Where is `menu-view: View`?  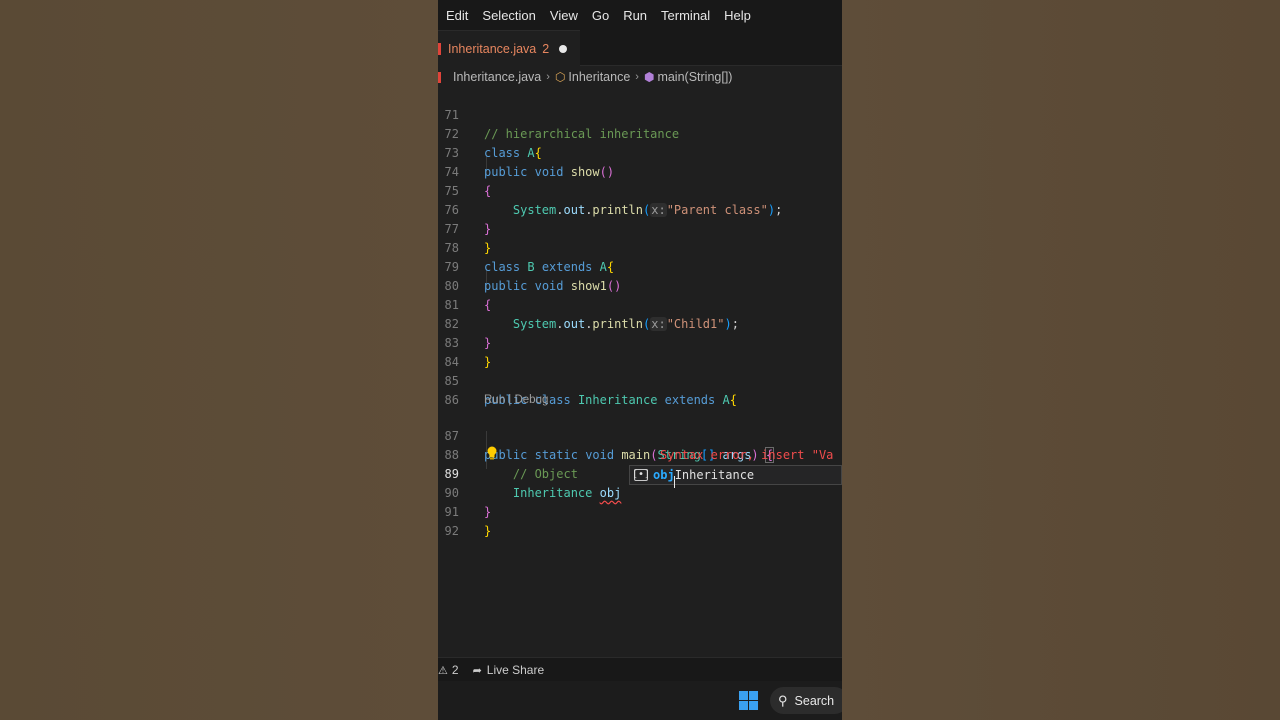
menu-view: View is located at coordinates (564, 15).